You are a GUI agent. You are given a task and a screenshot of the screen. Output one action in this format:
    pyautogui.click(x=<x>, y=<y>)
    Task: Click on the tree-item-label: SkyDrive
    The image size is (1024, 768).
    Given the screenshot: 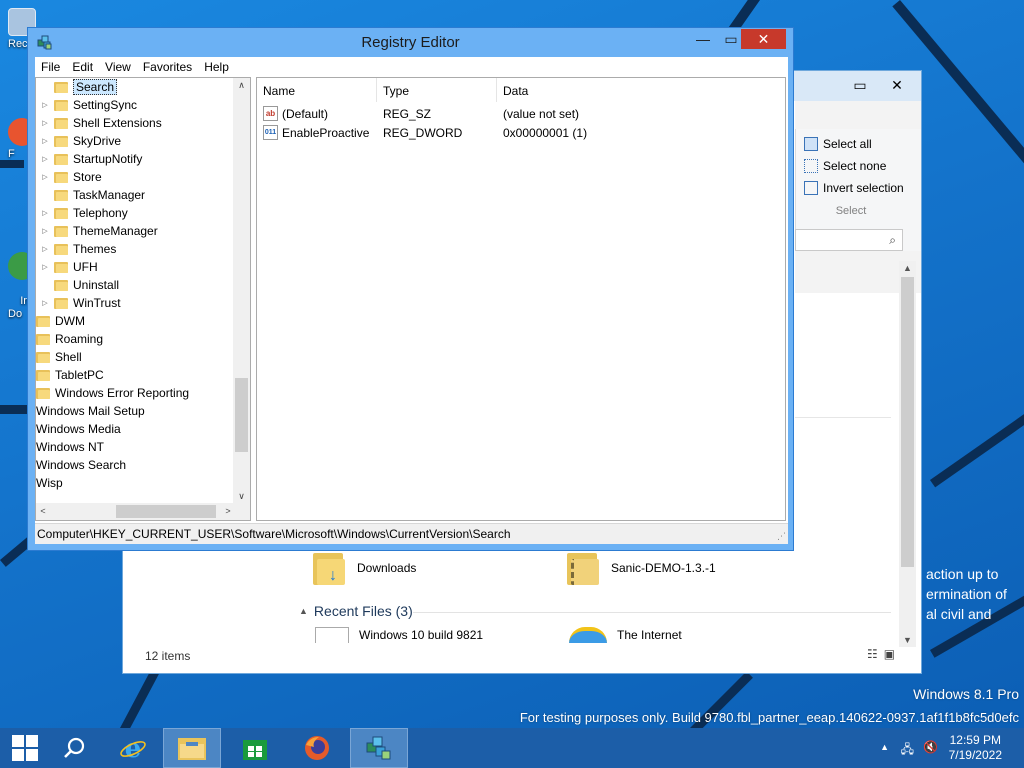 What is the action you would take?
    pyautogui.click(x=97, y=141)
    